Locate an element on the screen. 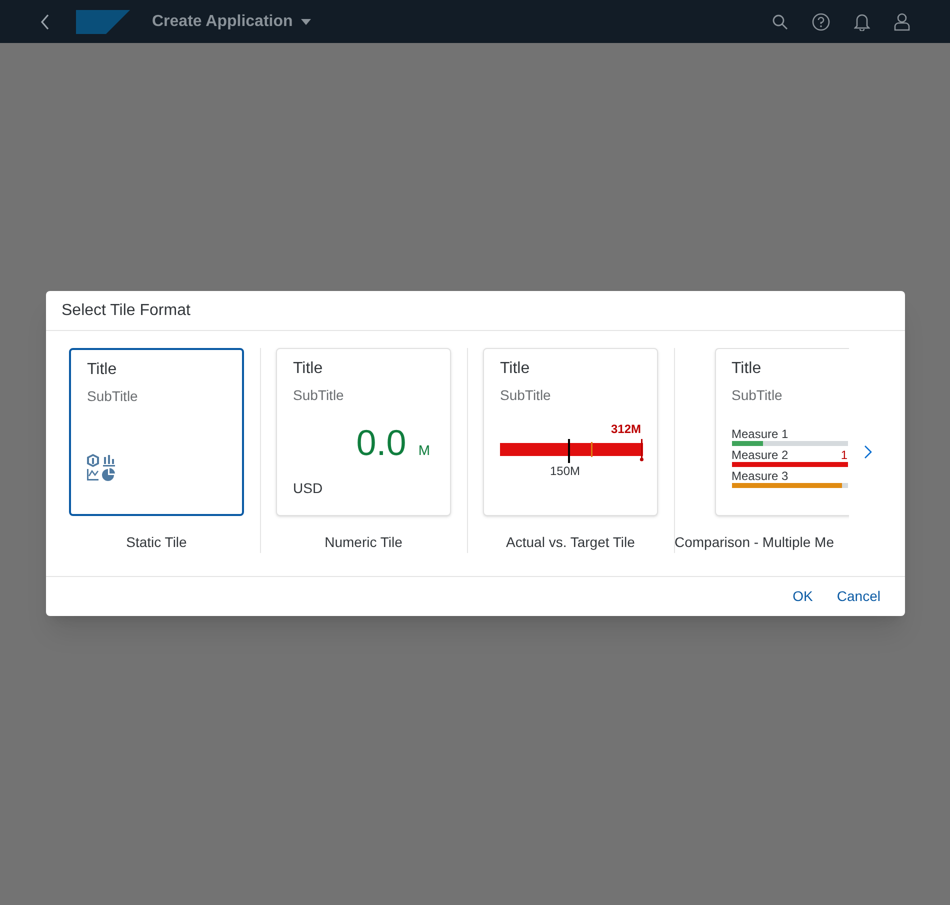  tile-card: Title SubTitle is located at coordinates (156, 432).